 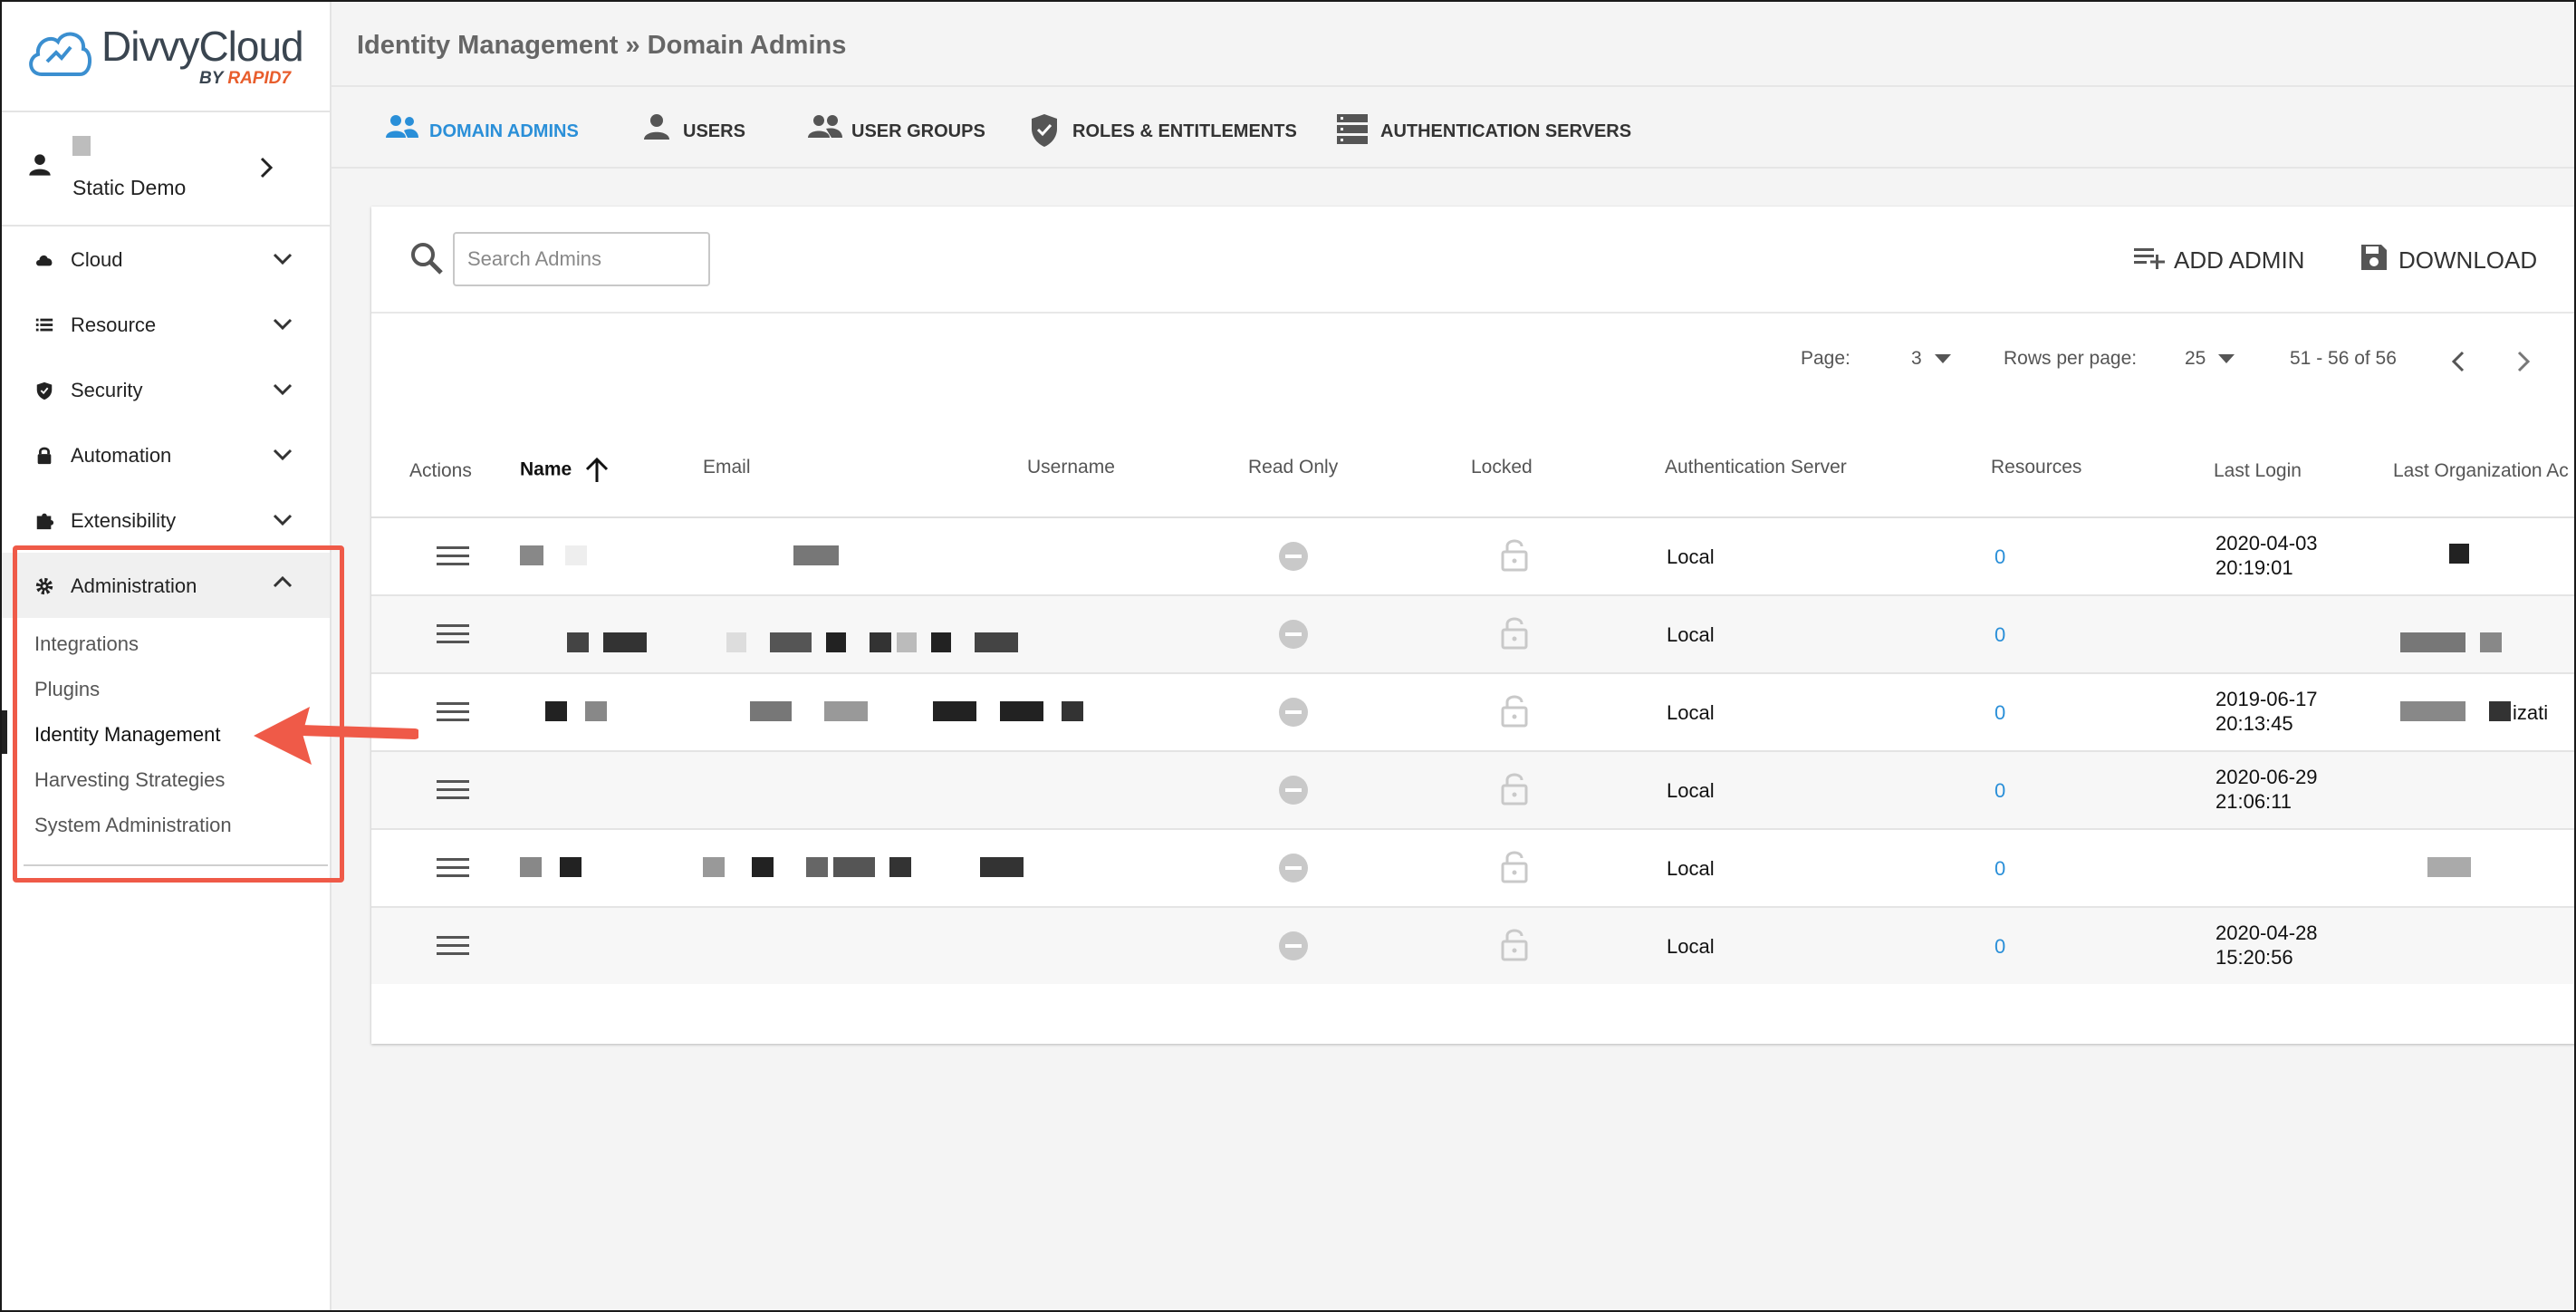 What do you see at coordinates (2279, 712) in the screenshot?
I see `cell-last-login: 2019-06-17 20:13:45` at bounding box center [2279, 712].